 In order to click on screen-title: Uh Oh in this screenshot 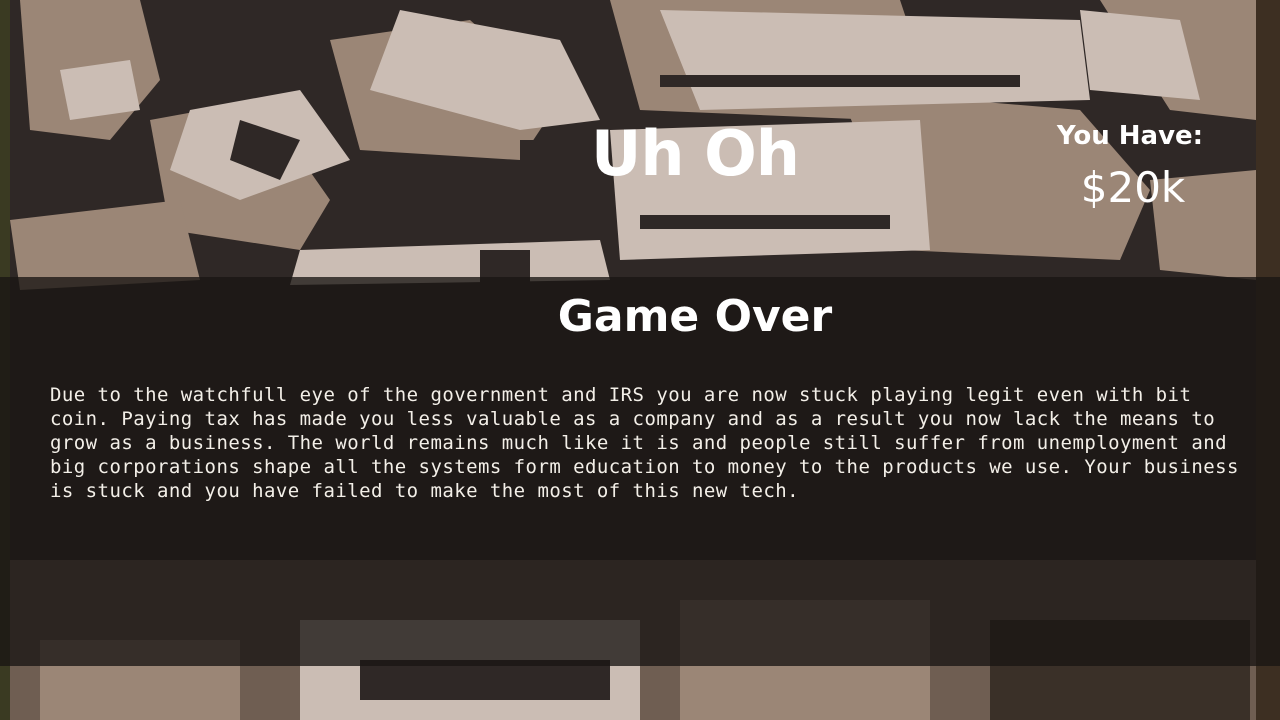, I will do `click(695, 153)`.